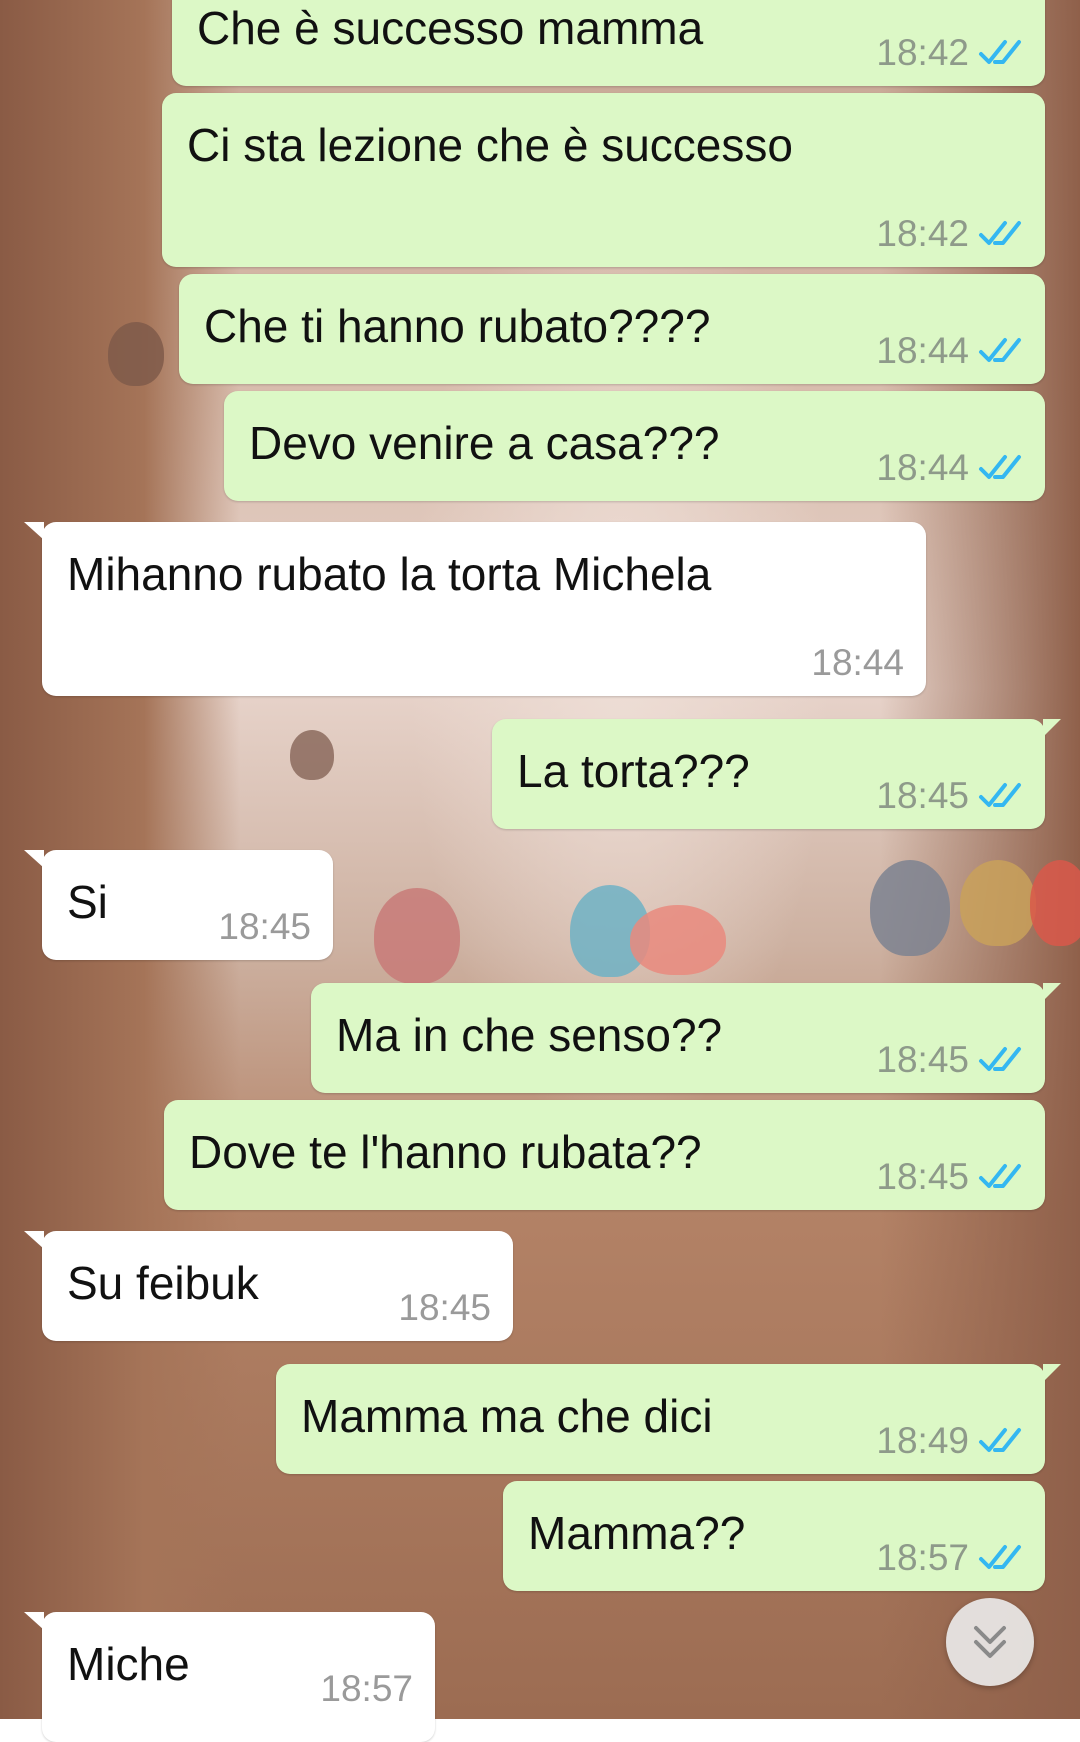 The width and height of the screenshot is (1080, 1742). What do you see at coordinates (603, 180) in the screenshot?
I see `outgoing-message: Ci sta lezione che è successo 18:42` at bounding box center [603, 180].